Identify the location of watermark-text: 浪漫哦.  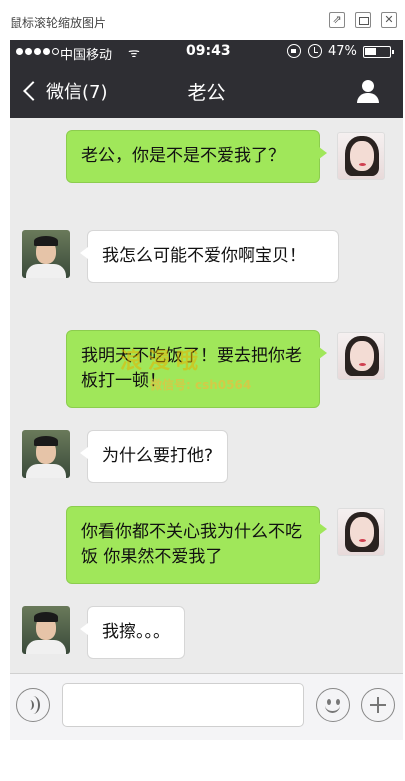
(162, 361).